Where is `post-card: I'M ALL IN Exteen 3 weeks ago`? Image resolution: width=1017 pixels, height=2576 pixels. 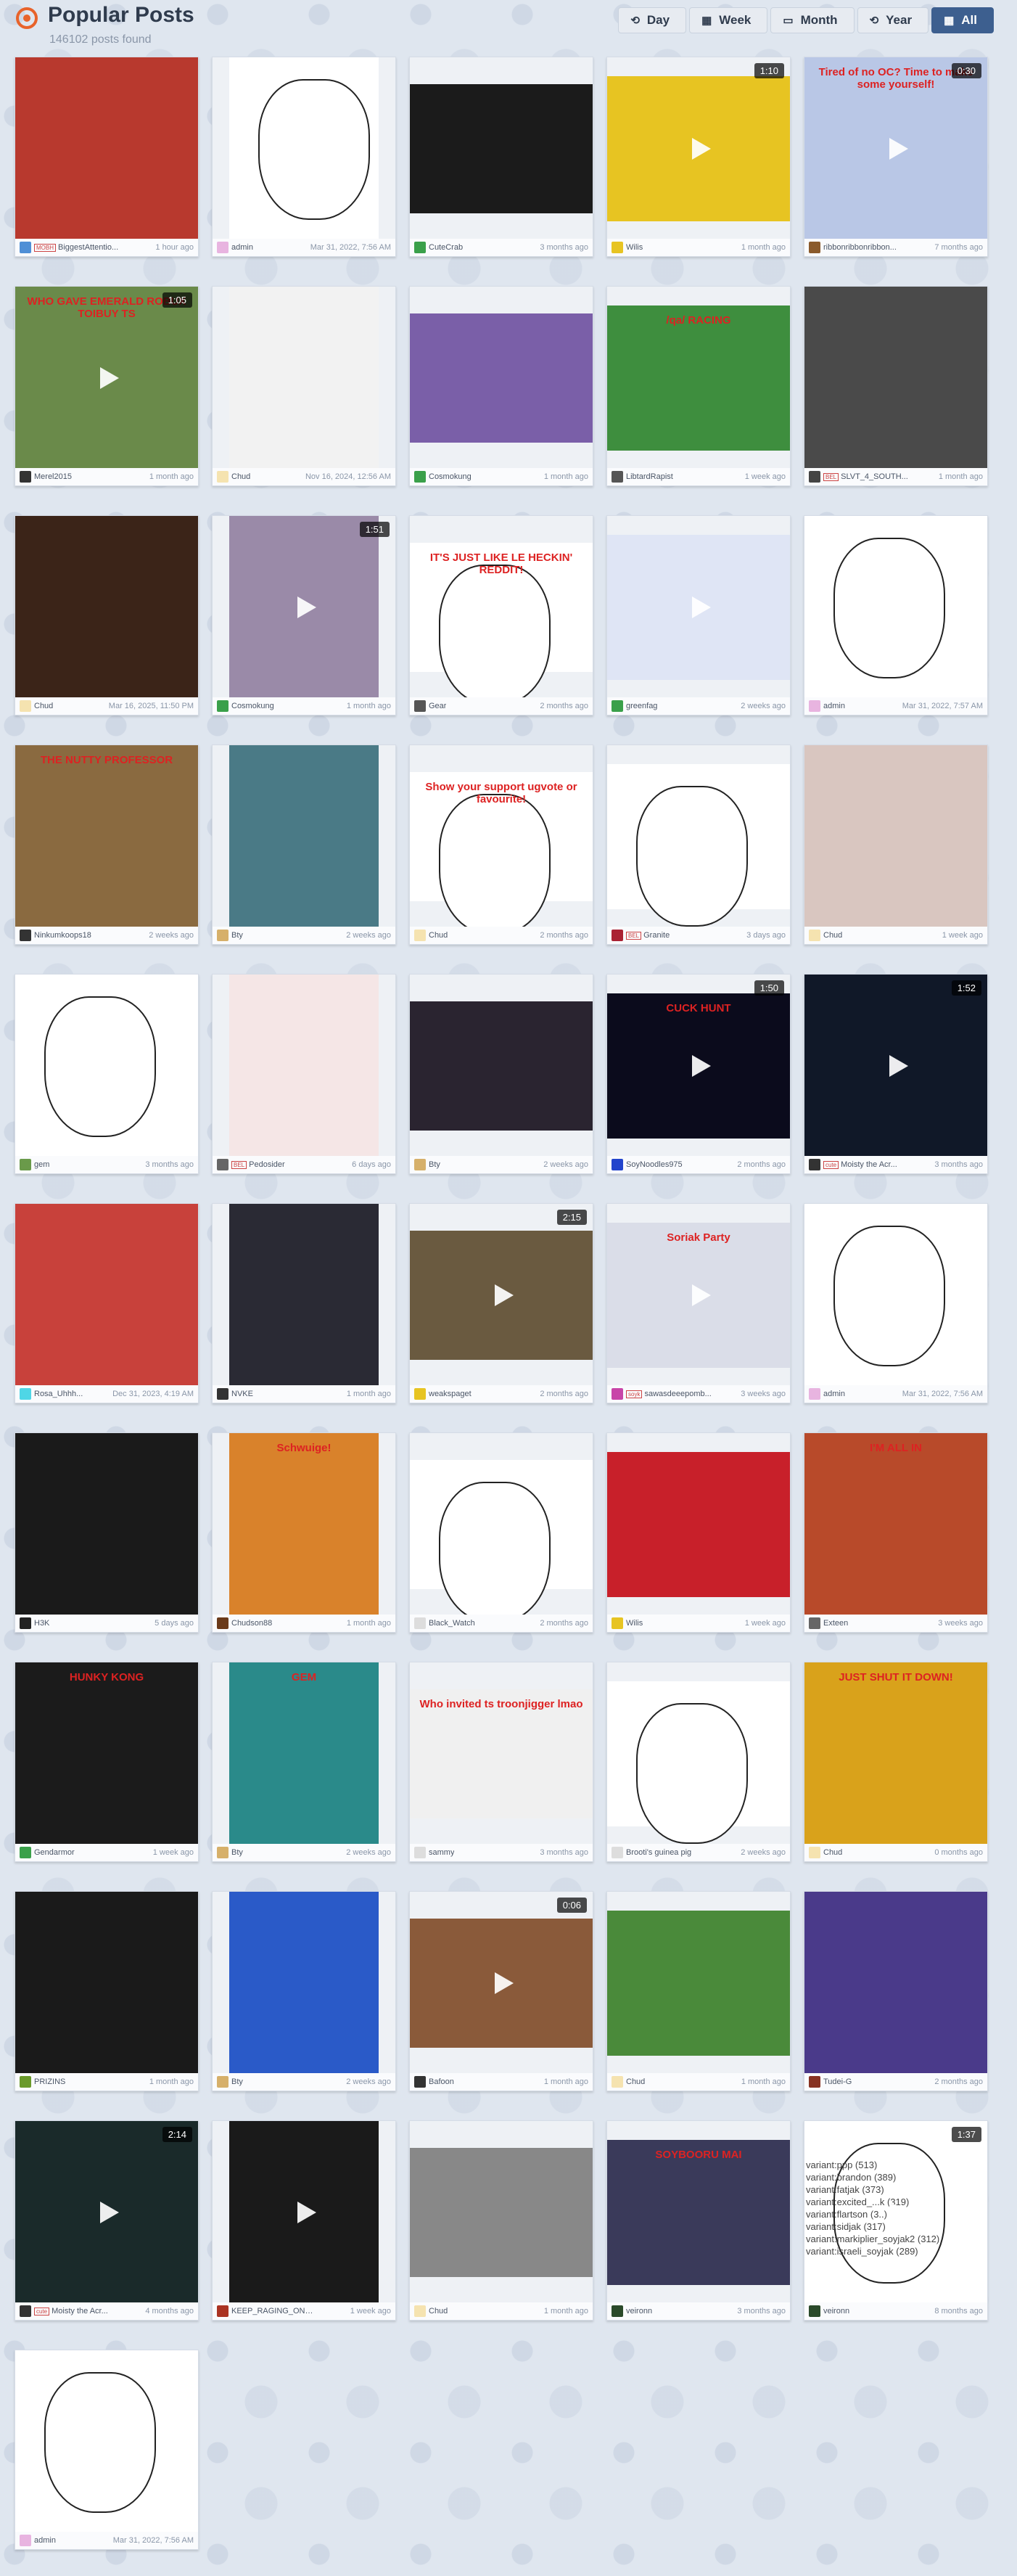
post-card: I'M ALL IN Exteen 3 weeks ago is located at coordinates (896, 1532).